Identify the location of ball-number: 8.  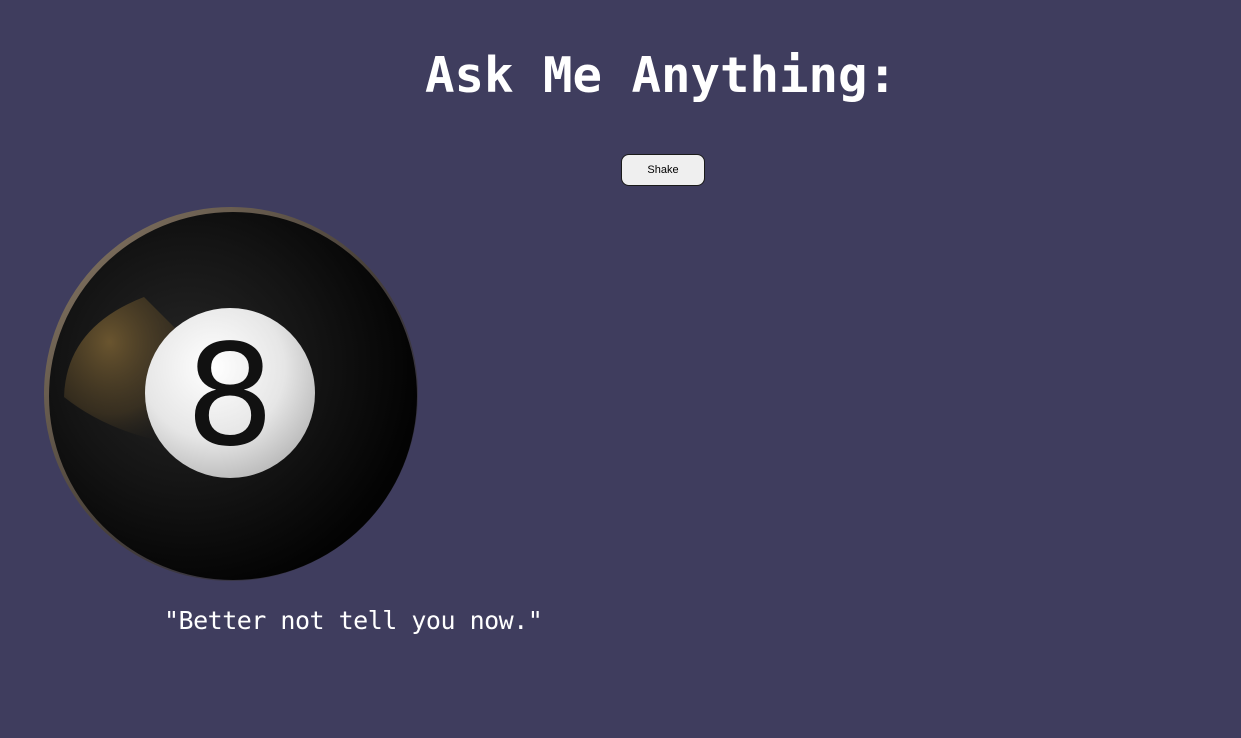
(229, 396).